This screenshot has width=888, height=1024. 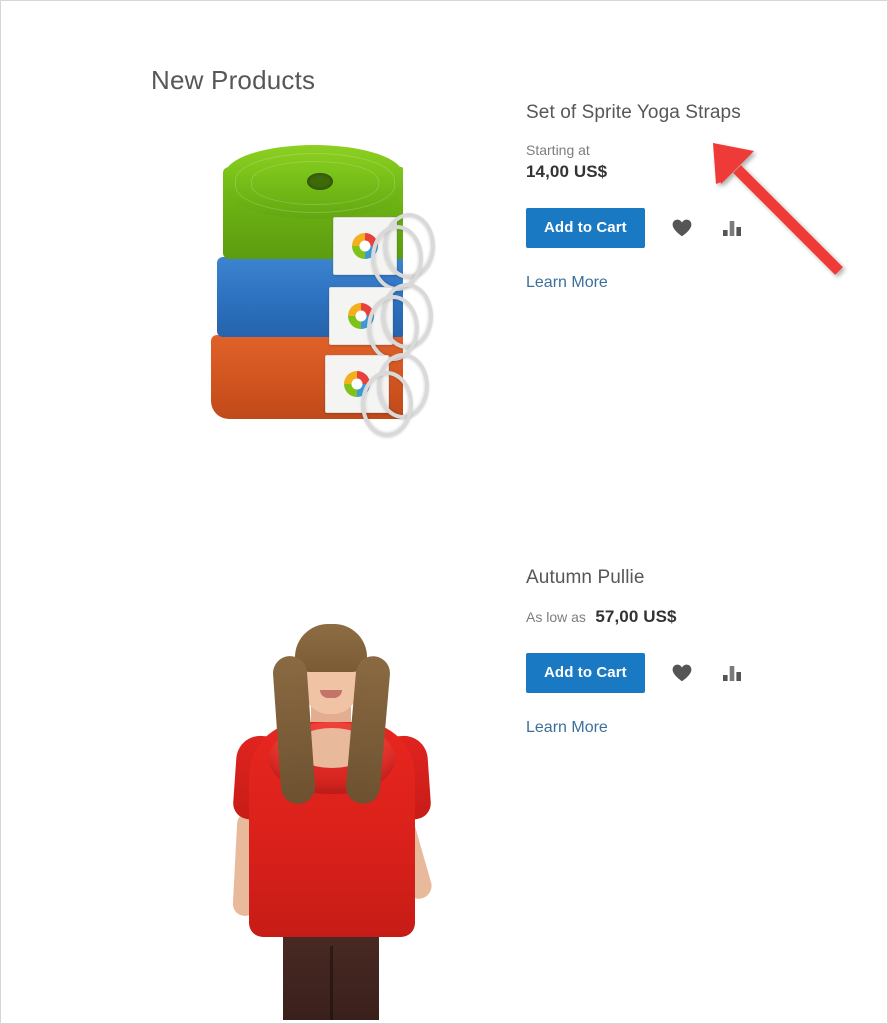 What do you see at coordinates (331, 974) in the screenshot?
I see `model-leggings` at bounding box center [331, 974].